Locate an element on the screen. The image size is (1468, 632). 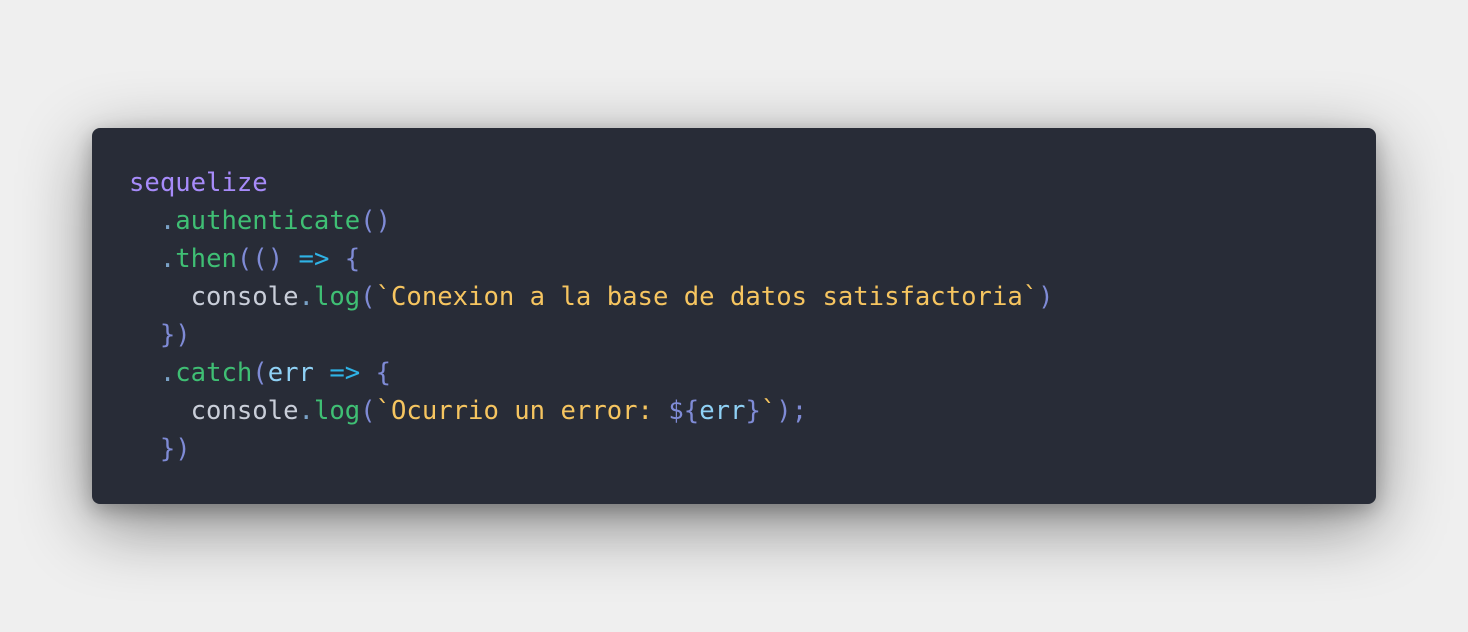
code-token: catch is located at coordinates (214, 373).